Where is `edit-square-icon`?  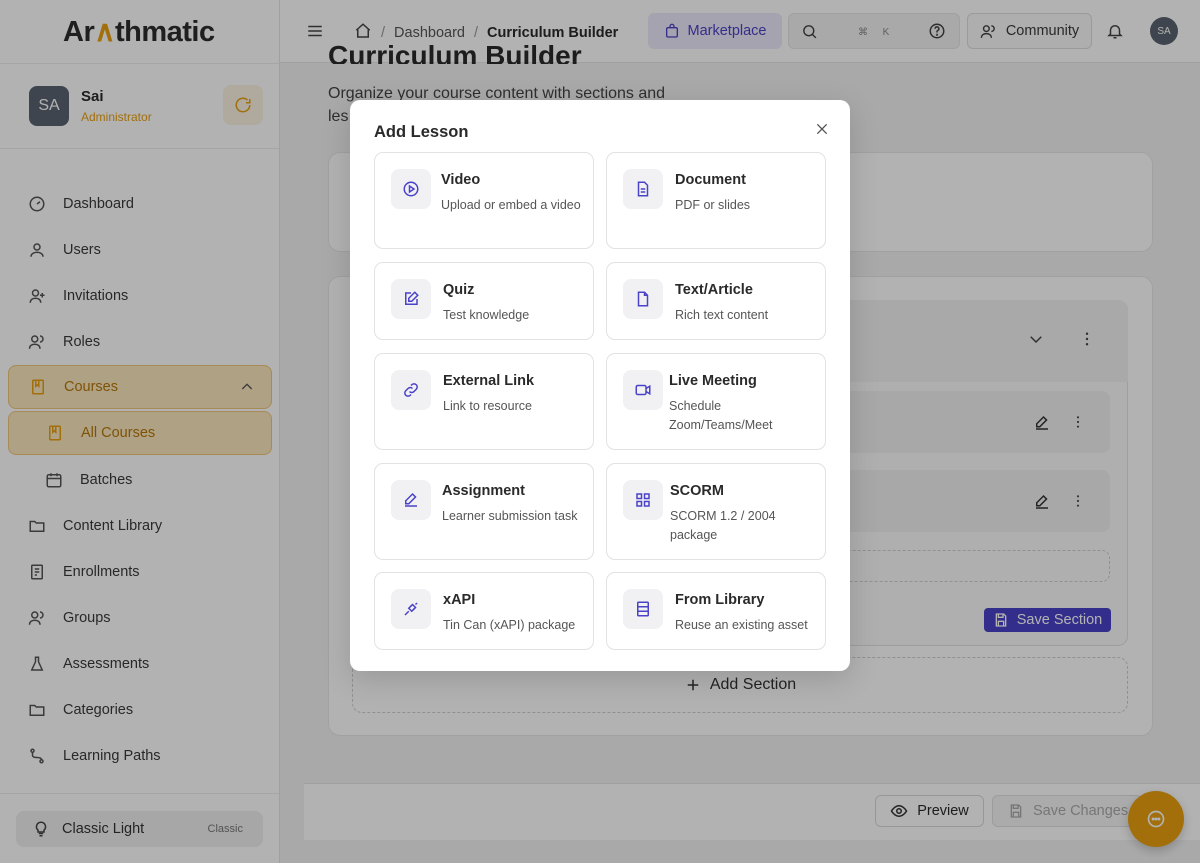
edit-square-icon is located at coordinates (411, 299).